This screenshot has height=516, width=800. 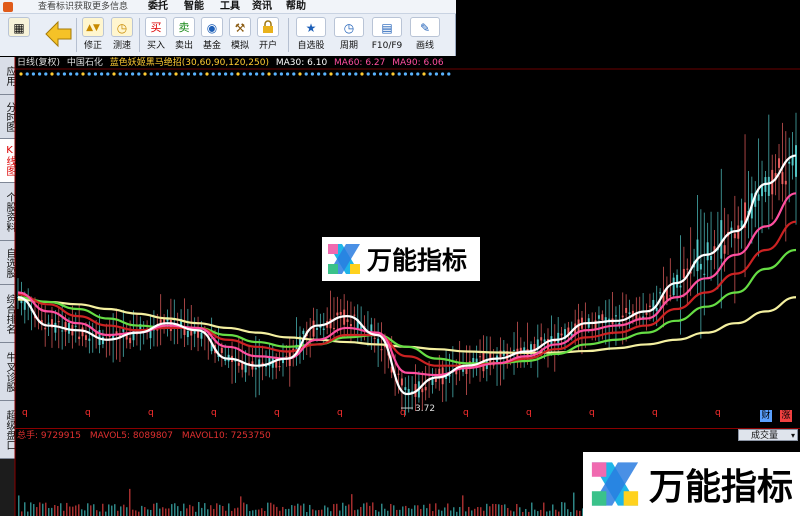 I want to click on tab-stock-info: 个股资料, so click(x=7, y=212).